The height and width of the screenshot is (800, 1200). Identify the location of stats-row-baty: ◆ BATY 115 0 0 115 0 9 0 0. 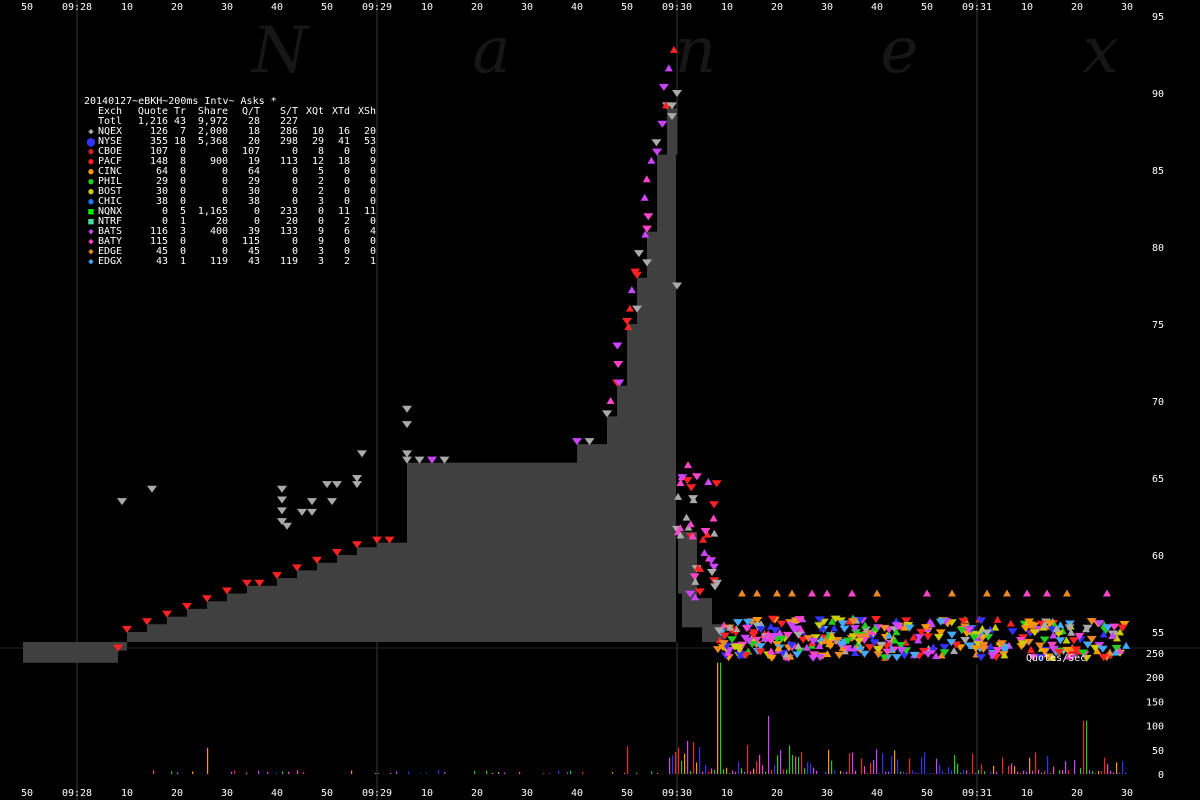
(230, 242).